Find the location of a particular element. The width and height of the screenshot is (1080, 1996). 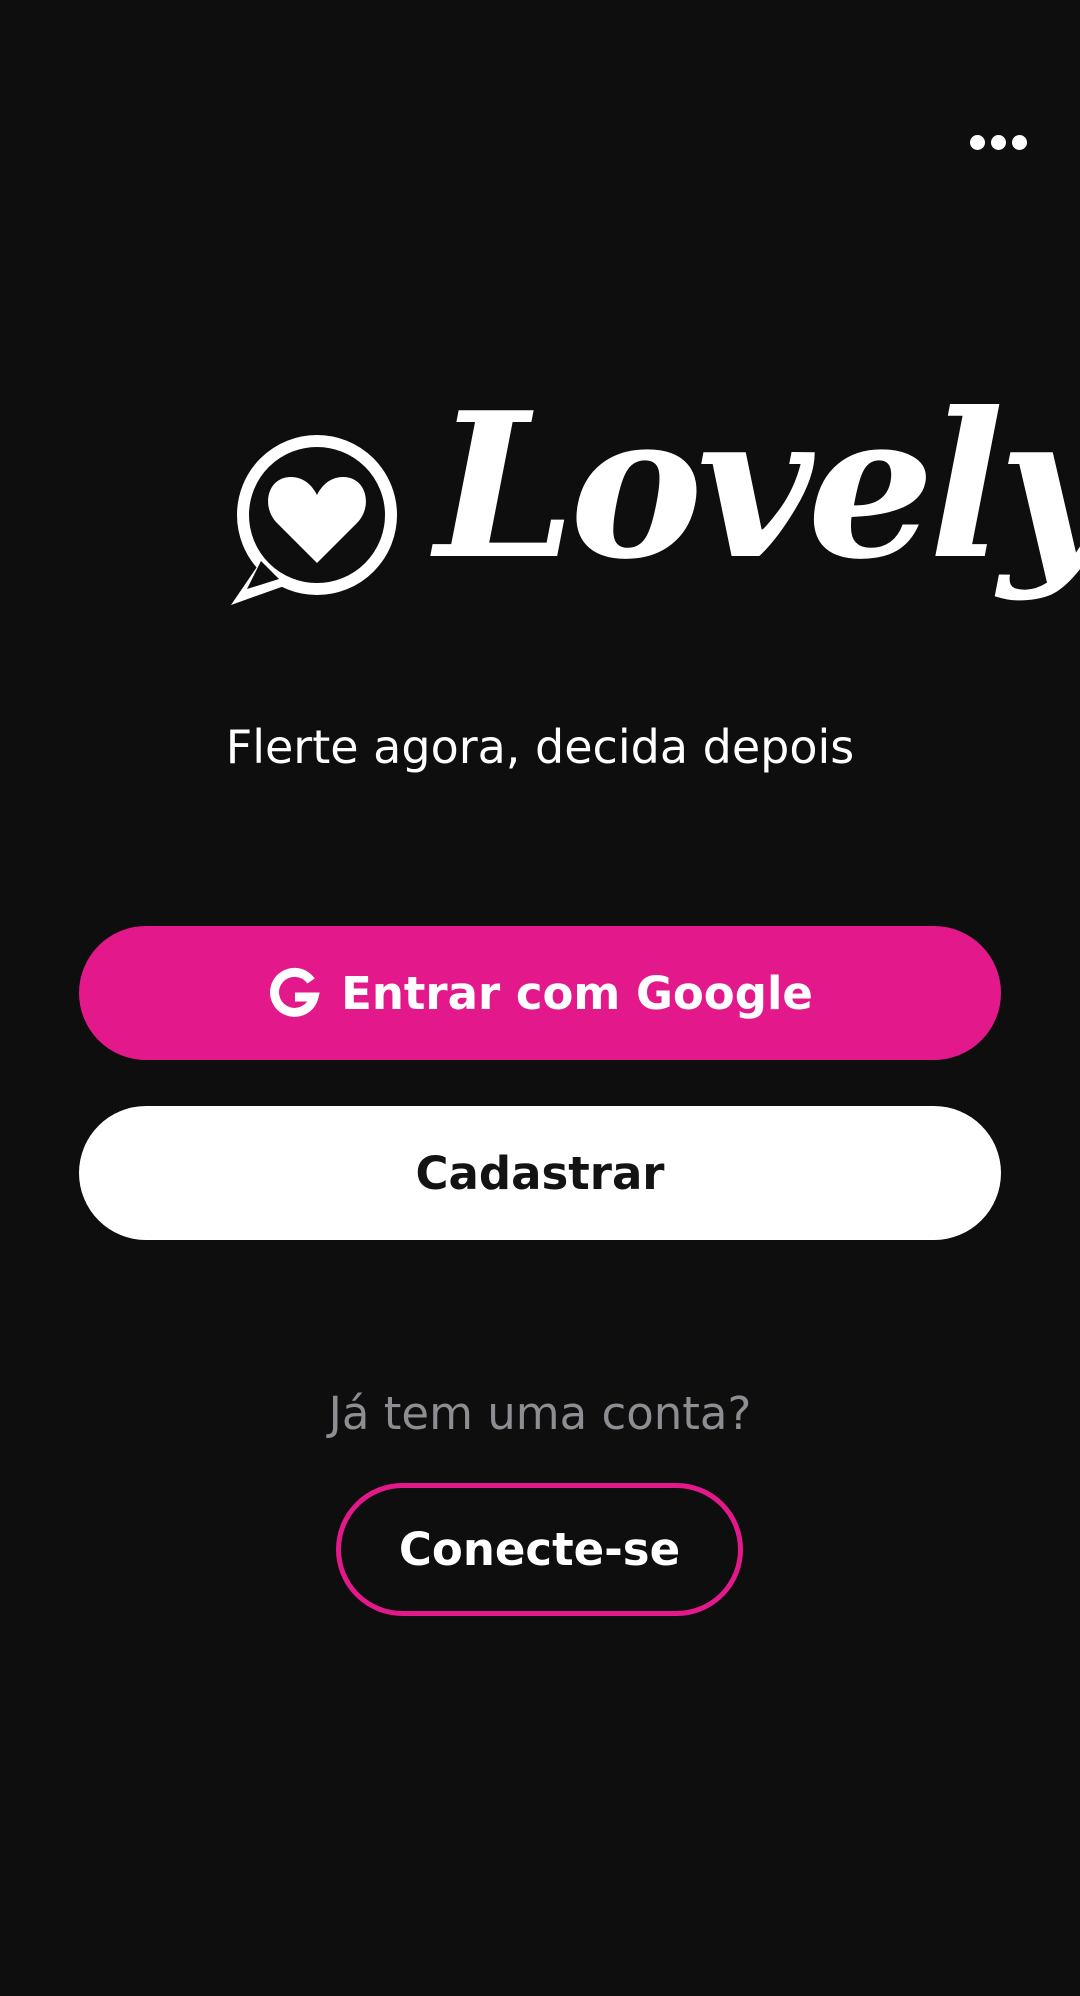

tagline: Flerte agora, decida depois is located at coordinates (540, 747).